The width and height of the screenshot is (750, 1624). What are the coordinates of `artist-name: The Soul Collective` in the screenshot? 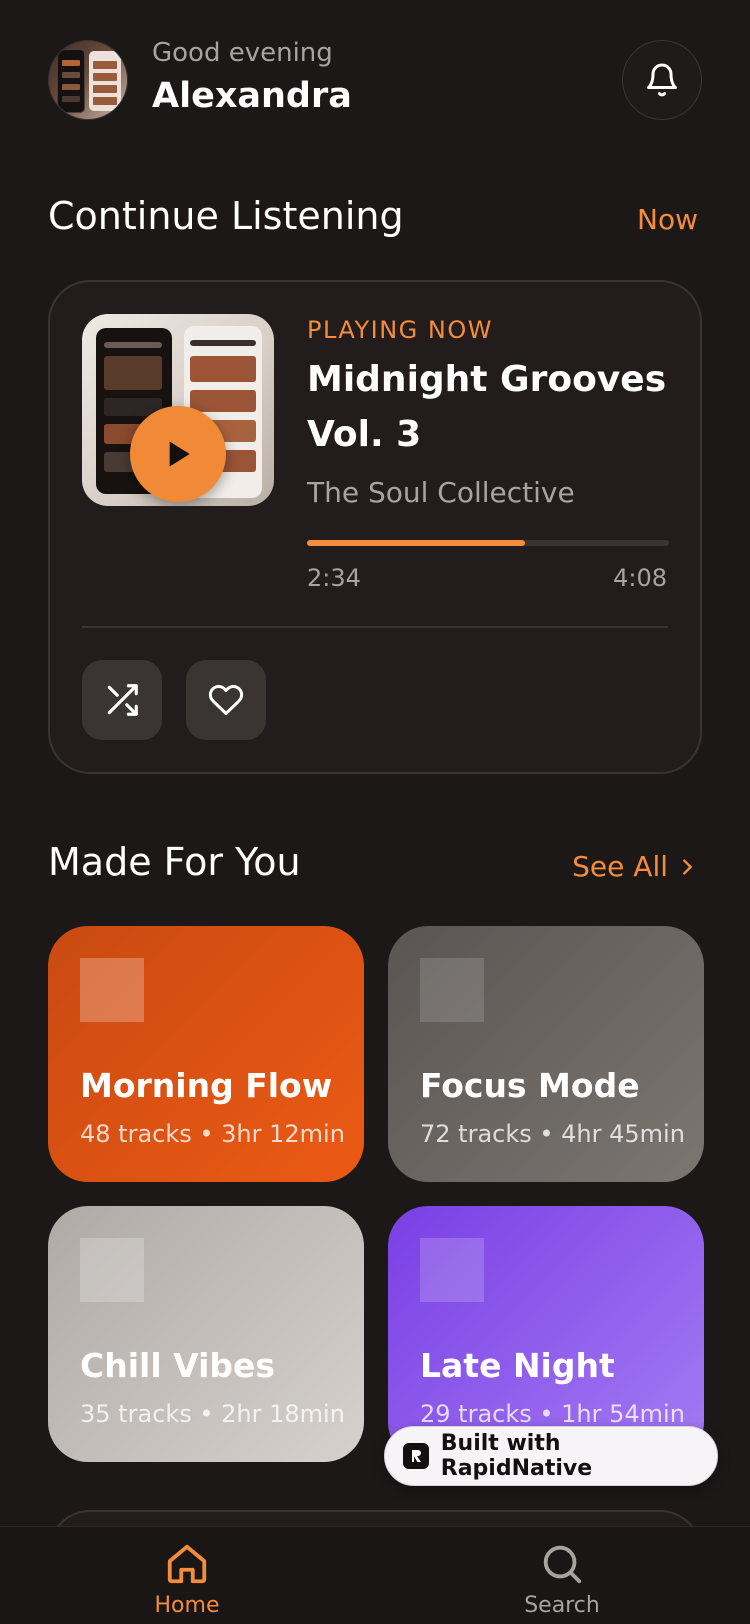 It's located at (441, 492).